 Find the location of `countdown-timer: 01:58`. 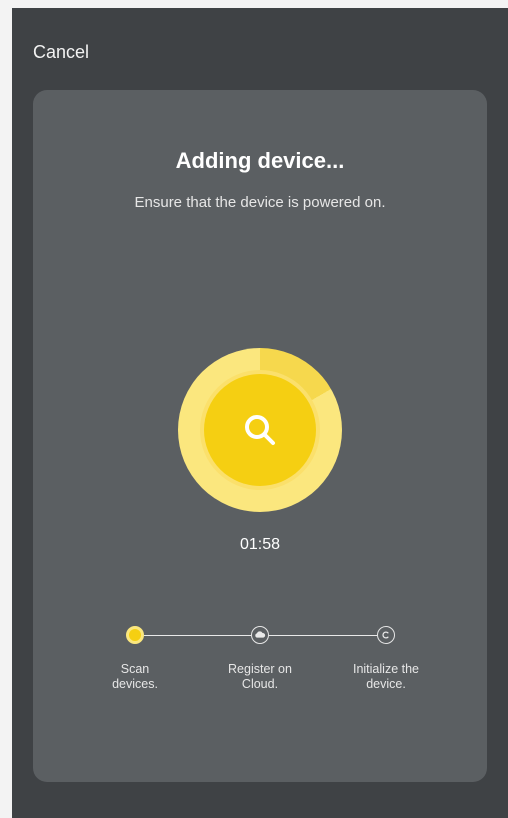

countdown-timer: 01:58 is located at coordinates (260, 544).